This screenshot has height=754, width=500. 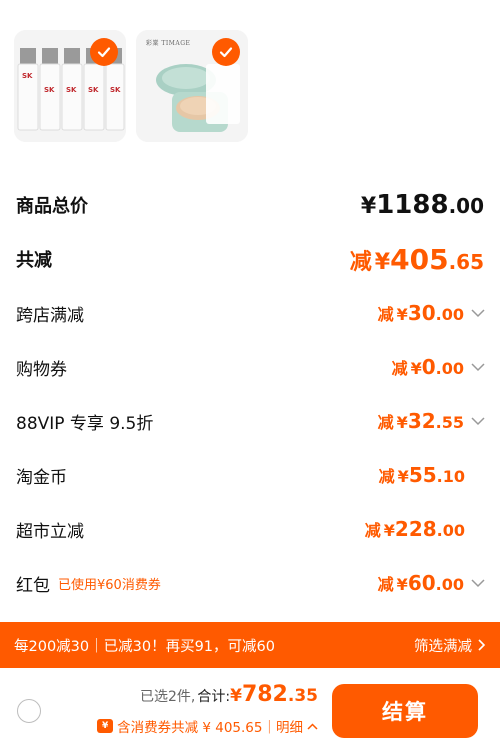 What do you see at coordinates (192, 86) in the screenshot?
I see `product-thumbnail-cushion: 彩棠 TIMAGE` at bounding box center [192, 86].